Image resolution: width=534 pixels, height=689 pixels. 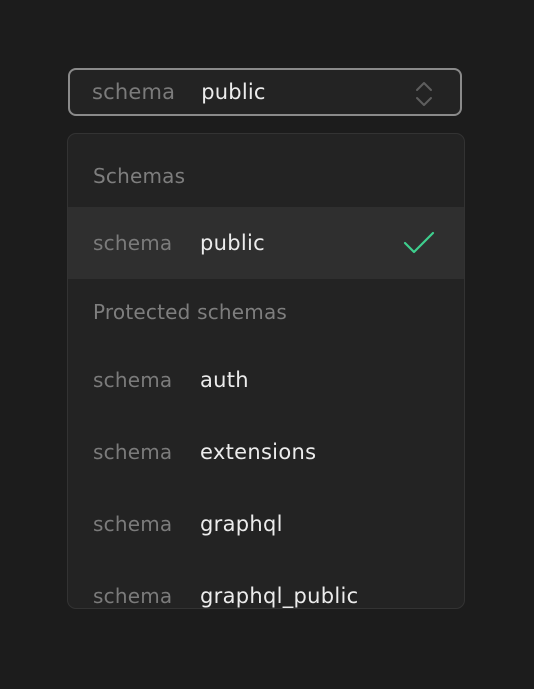 I want to click on option-name: graphql_public, so click(x=279, y=596).